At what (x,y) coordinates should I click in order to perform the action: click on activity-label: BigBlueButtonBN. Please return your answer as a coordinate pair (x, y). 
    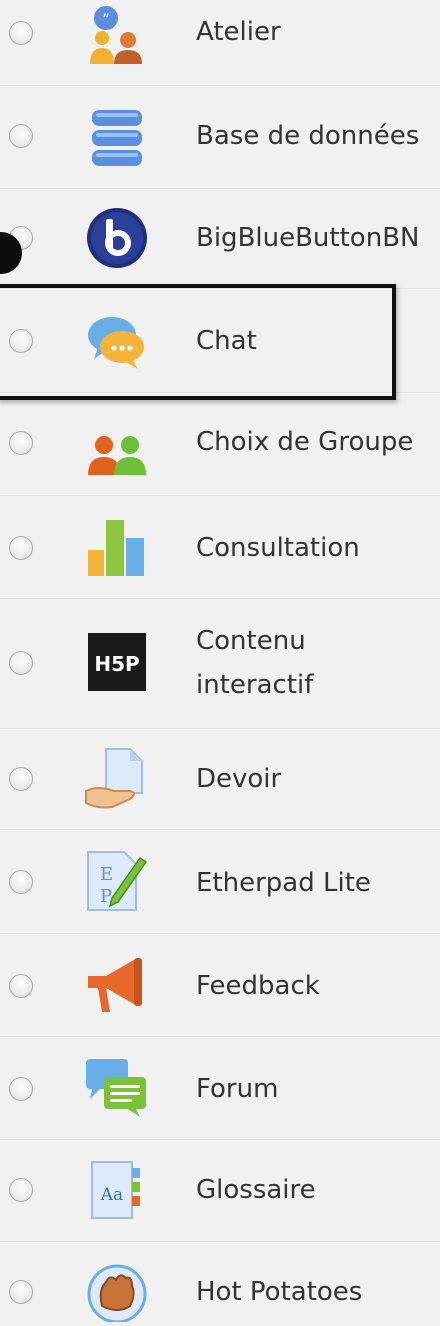
    Looking at the image, I should click on (308, 238).